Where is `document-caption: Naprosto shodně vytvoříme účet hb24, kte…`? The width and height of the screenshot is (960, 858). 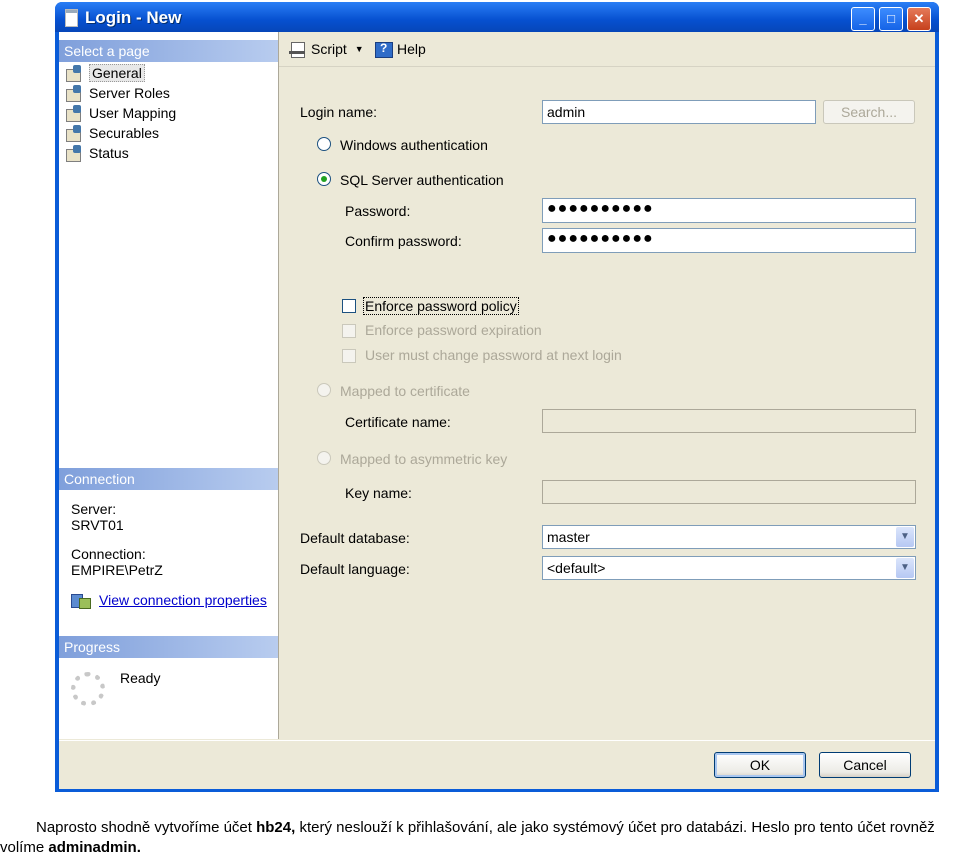
document-caption: Naprosto shodně vytvoříme účet hb24, kte… is located at coordinates (480, 838).